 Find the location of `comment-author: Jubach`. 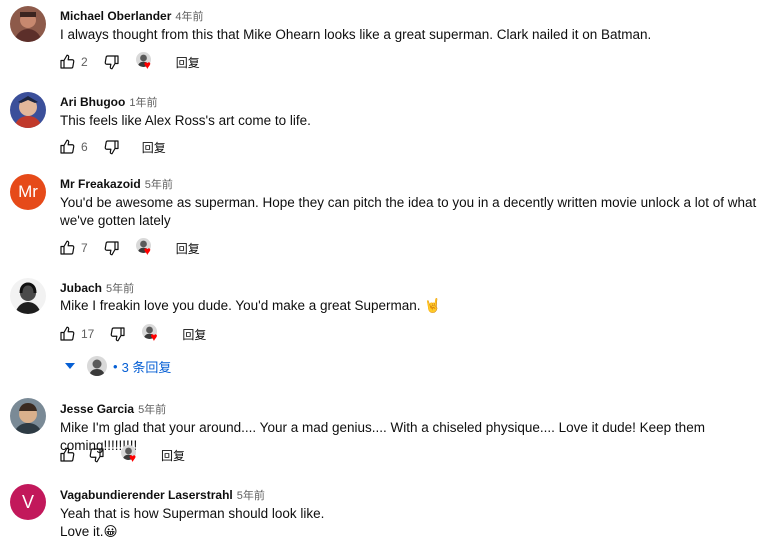

comment-author: Jubach is located at coordinates (81, 288).